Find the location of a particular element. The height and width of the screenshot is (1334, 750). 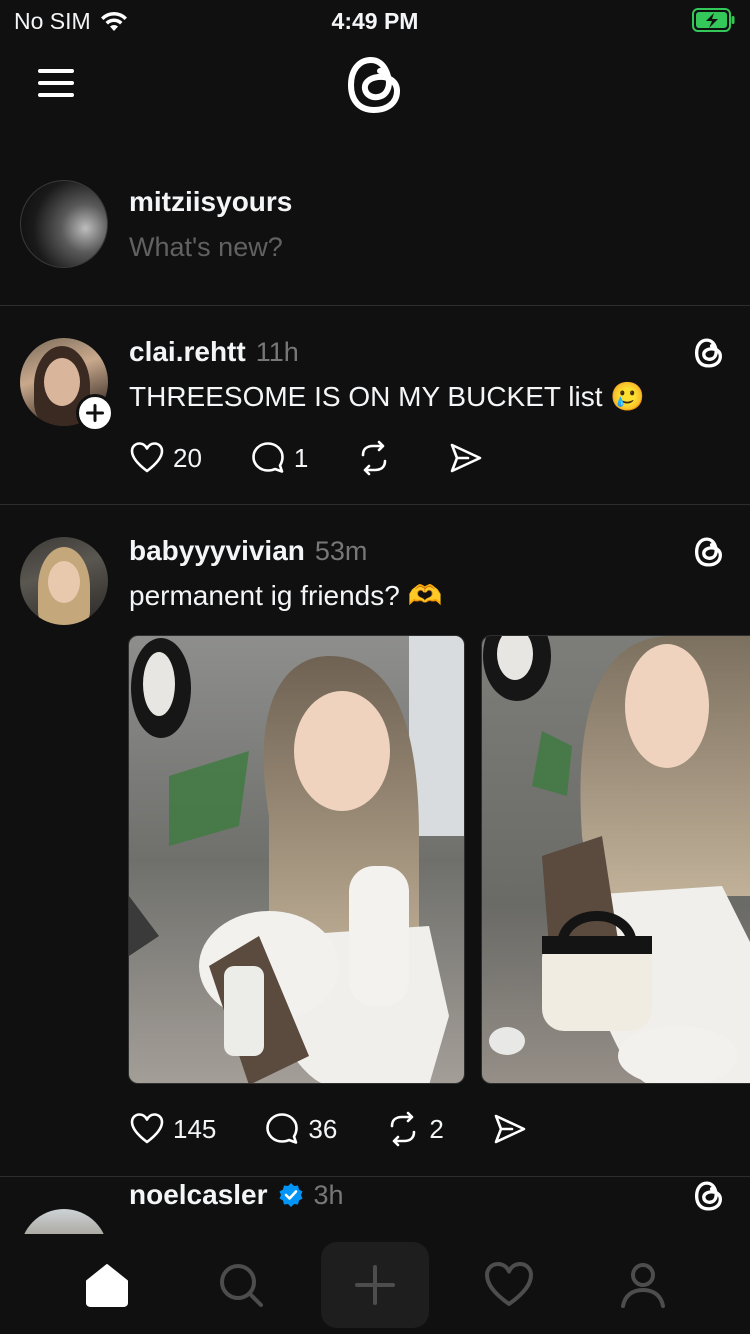

tab-home is located at coordinates (107, 1285).